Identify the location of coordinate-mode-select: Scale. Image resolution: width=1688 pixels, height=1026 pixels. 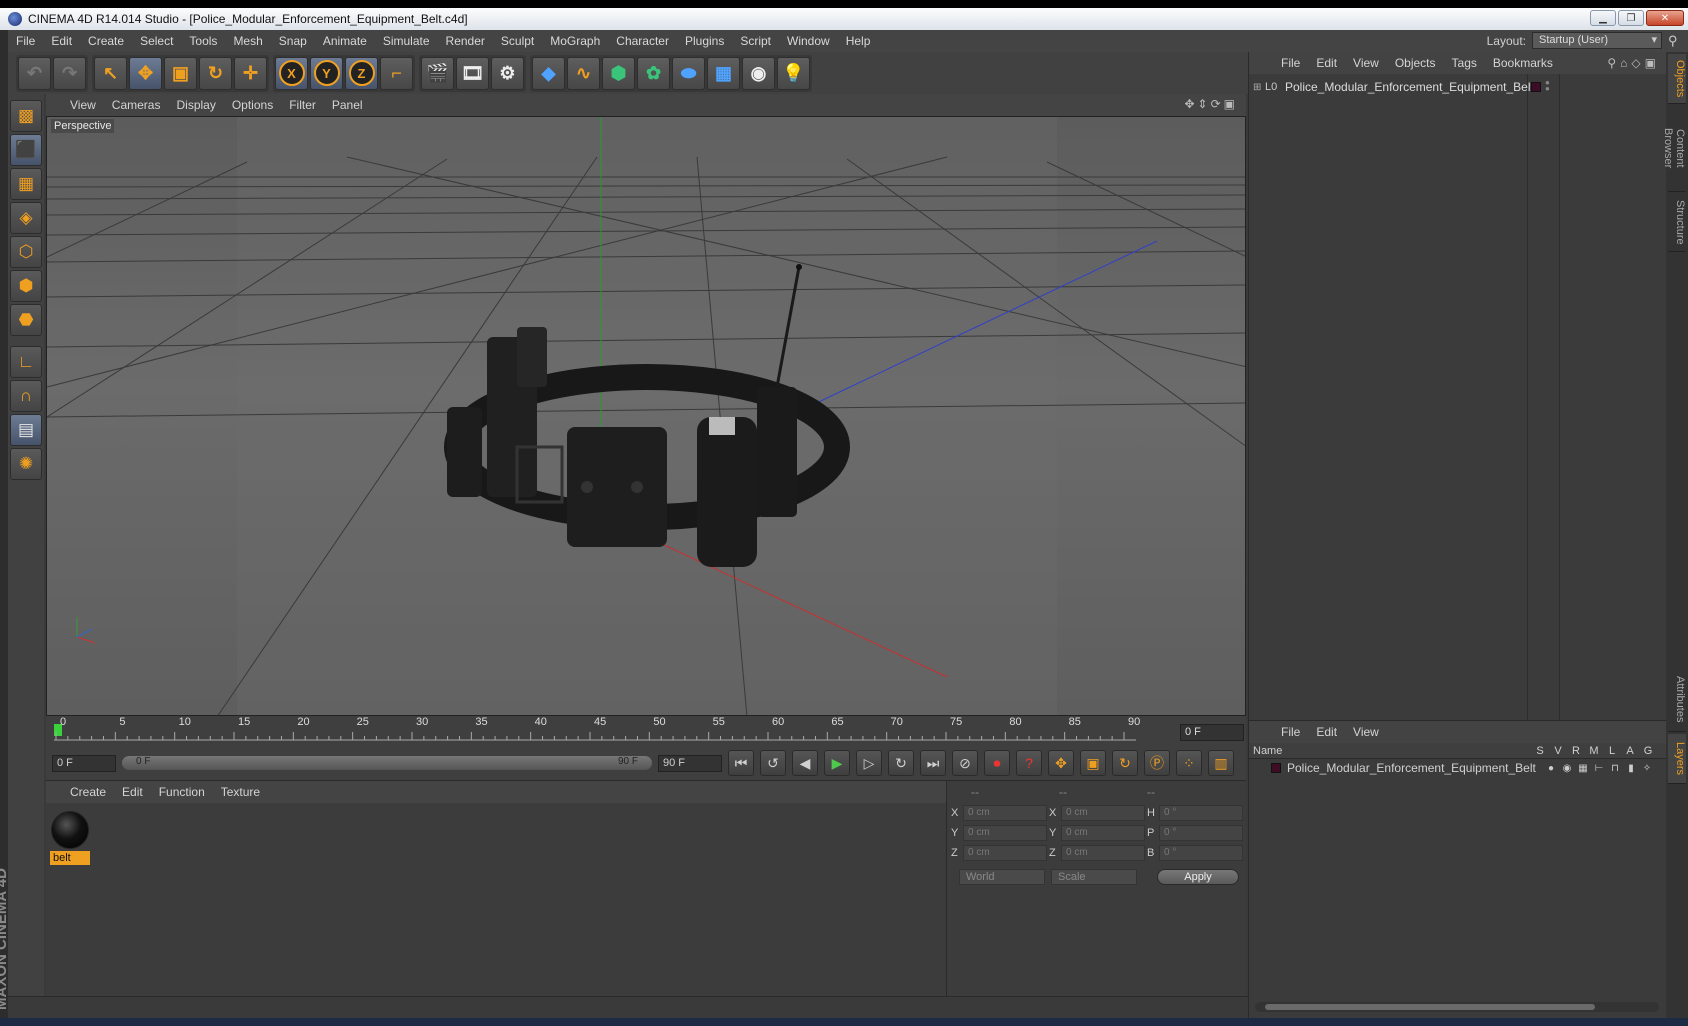
(1094, 877).